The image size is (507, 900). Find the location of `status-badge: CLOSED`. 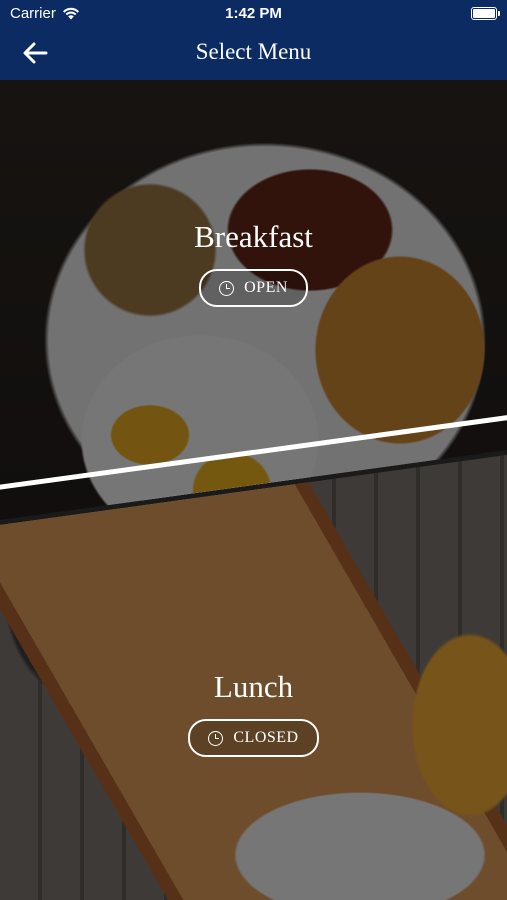

status-badge: CLOSED is located at coordinates (253, 738).